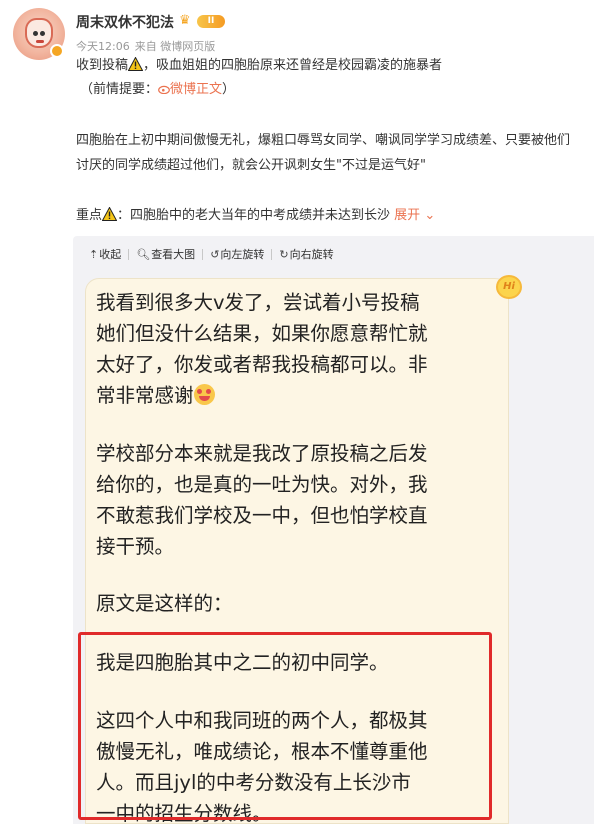 Image resolution: width=594 pixels, height=824 pixels. Describe the element at coordinates (143, 254) in the screenshot. I see `zoom-icon: 🔍︎` at that location.